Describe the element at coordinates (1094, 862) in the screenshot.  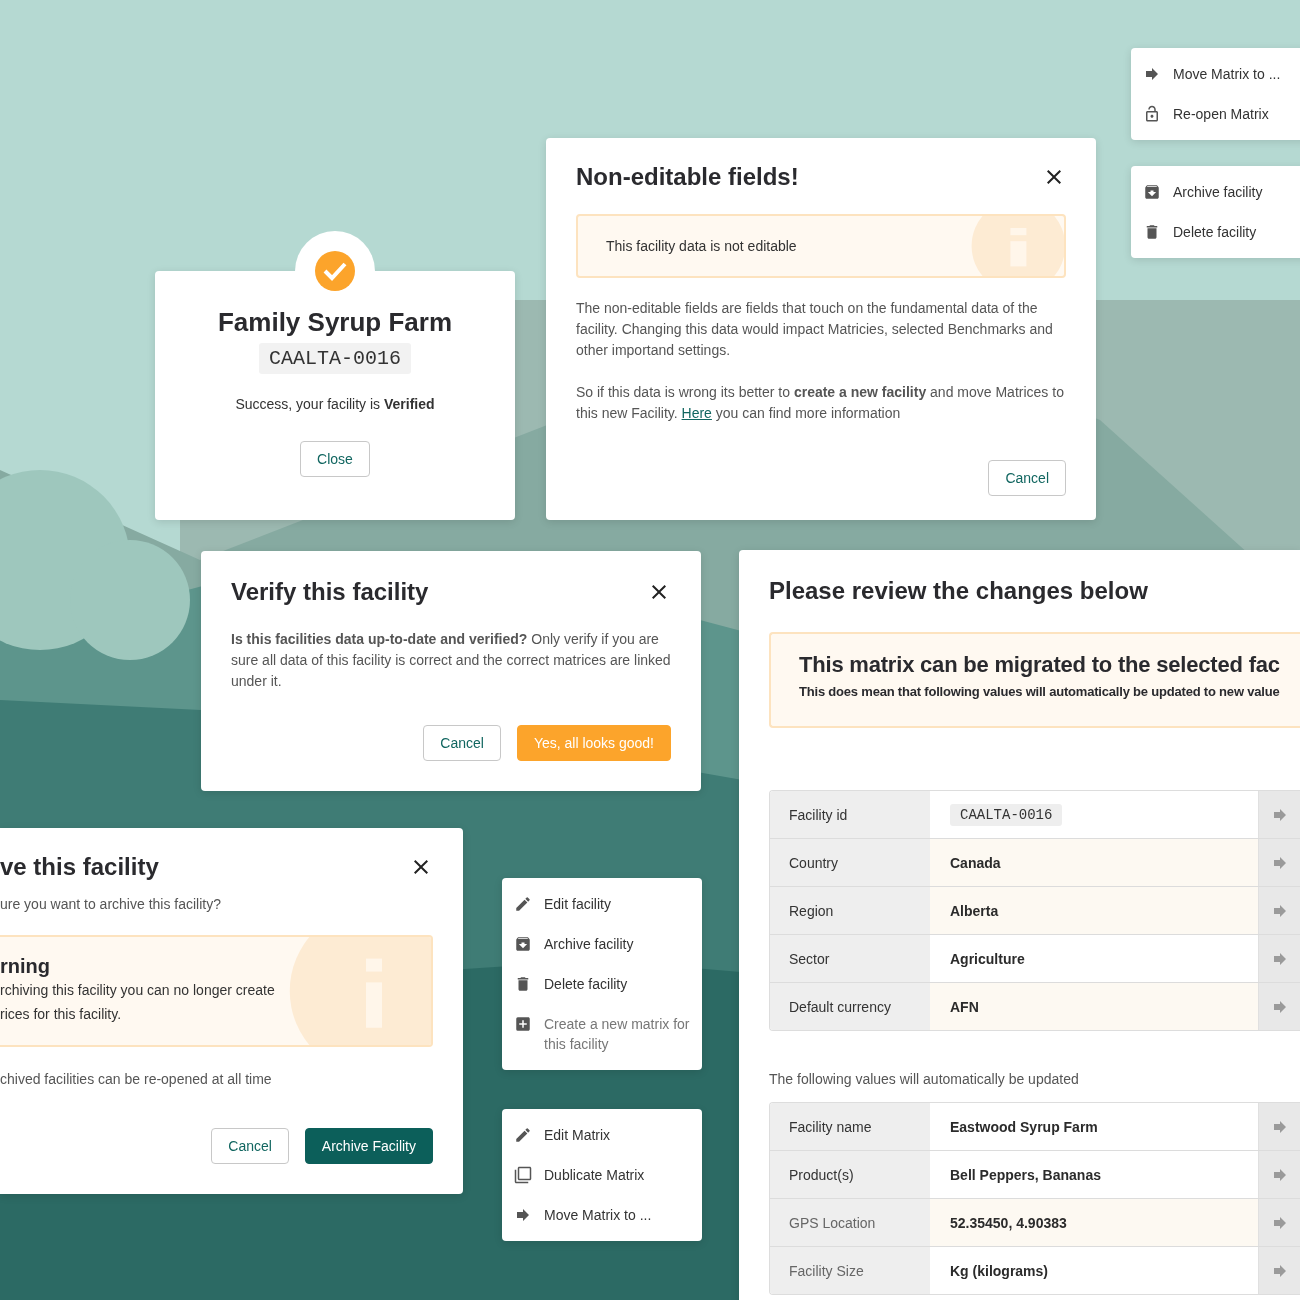
I see `table-cell: Canada` at that location.